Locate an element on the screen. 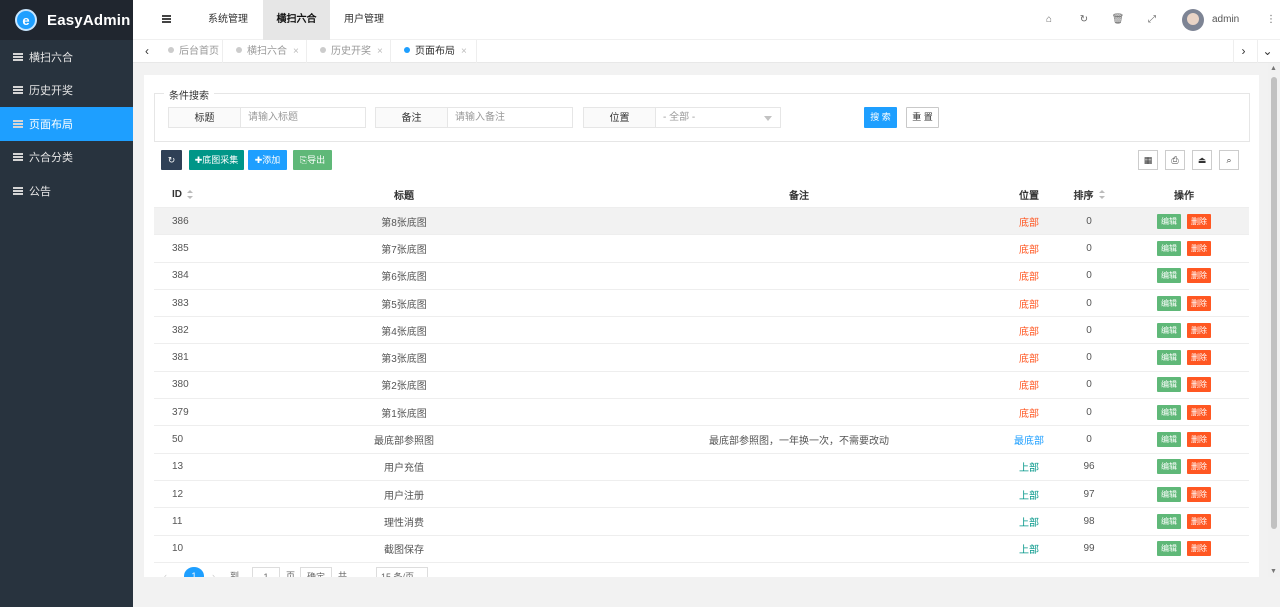 The image size is (1280, 607). prev-page-icon: ‹ is located at coordinates (165, 572).